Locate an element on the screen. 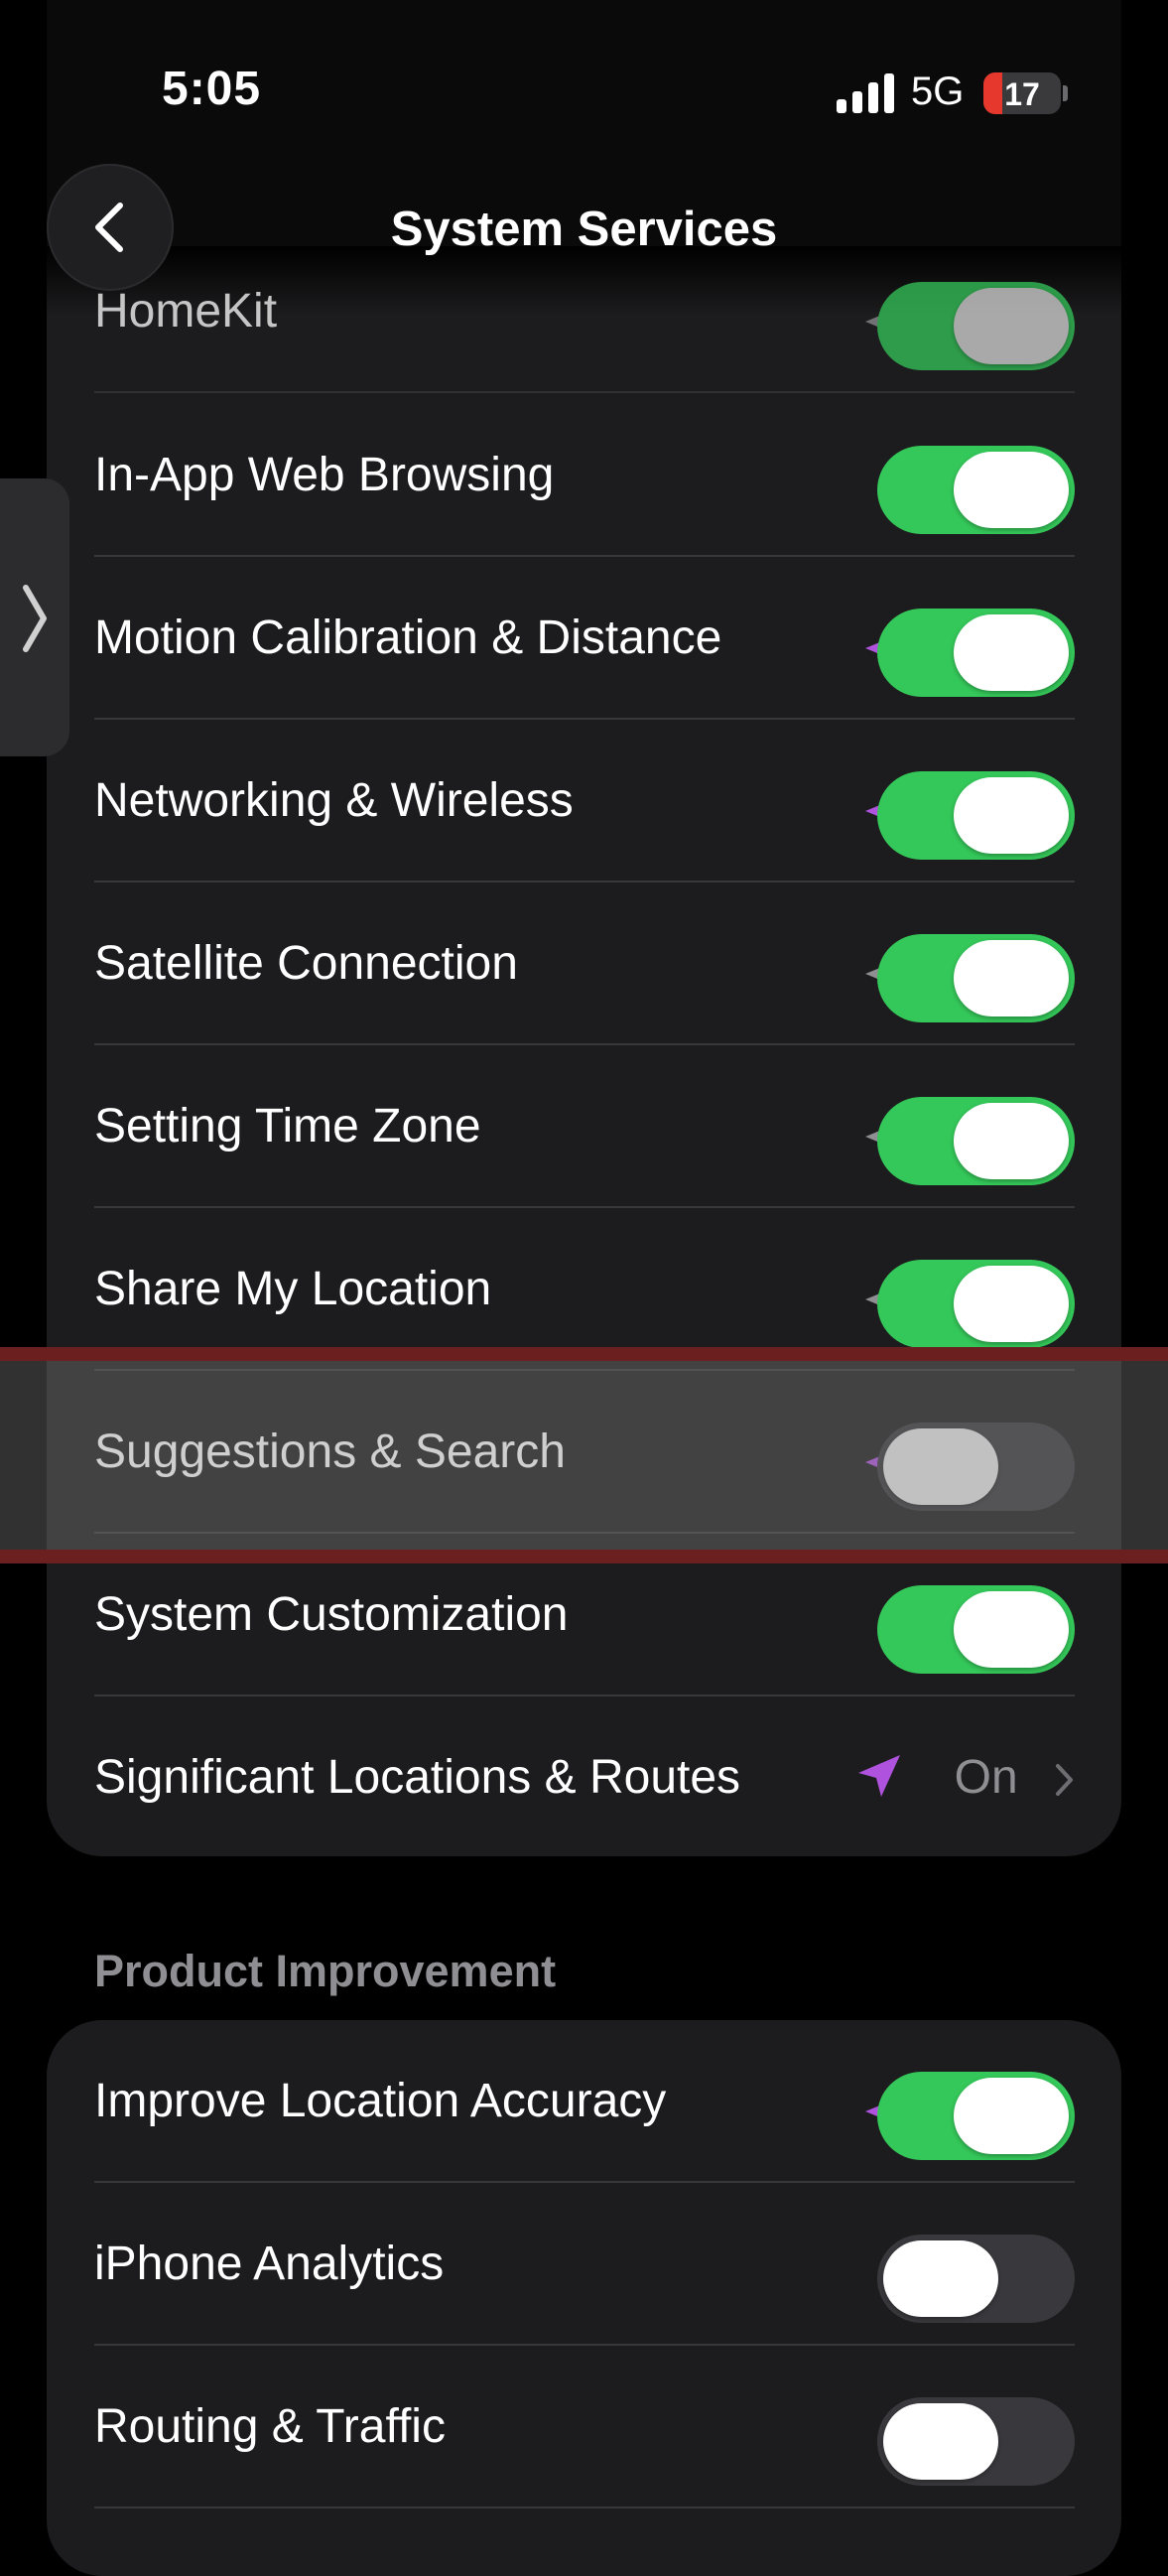 The height and width of the screenshot is (2576, 1168). row-iphone-analytics: iPhone Analytics is located at coordinates (584, 2264).